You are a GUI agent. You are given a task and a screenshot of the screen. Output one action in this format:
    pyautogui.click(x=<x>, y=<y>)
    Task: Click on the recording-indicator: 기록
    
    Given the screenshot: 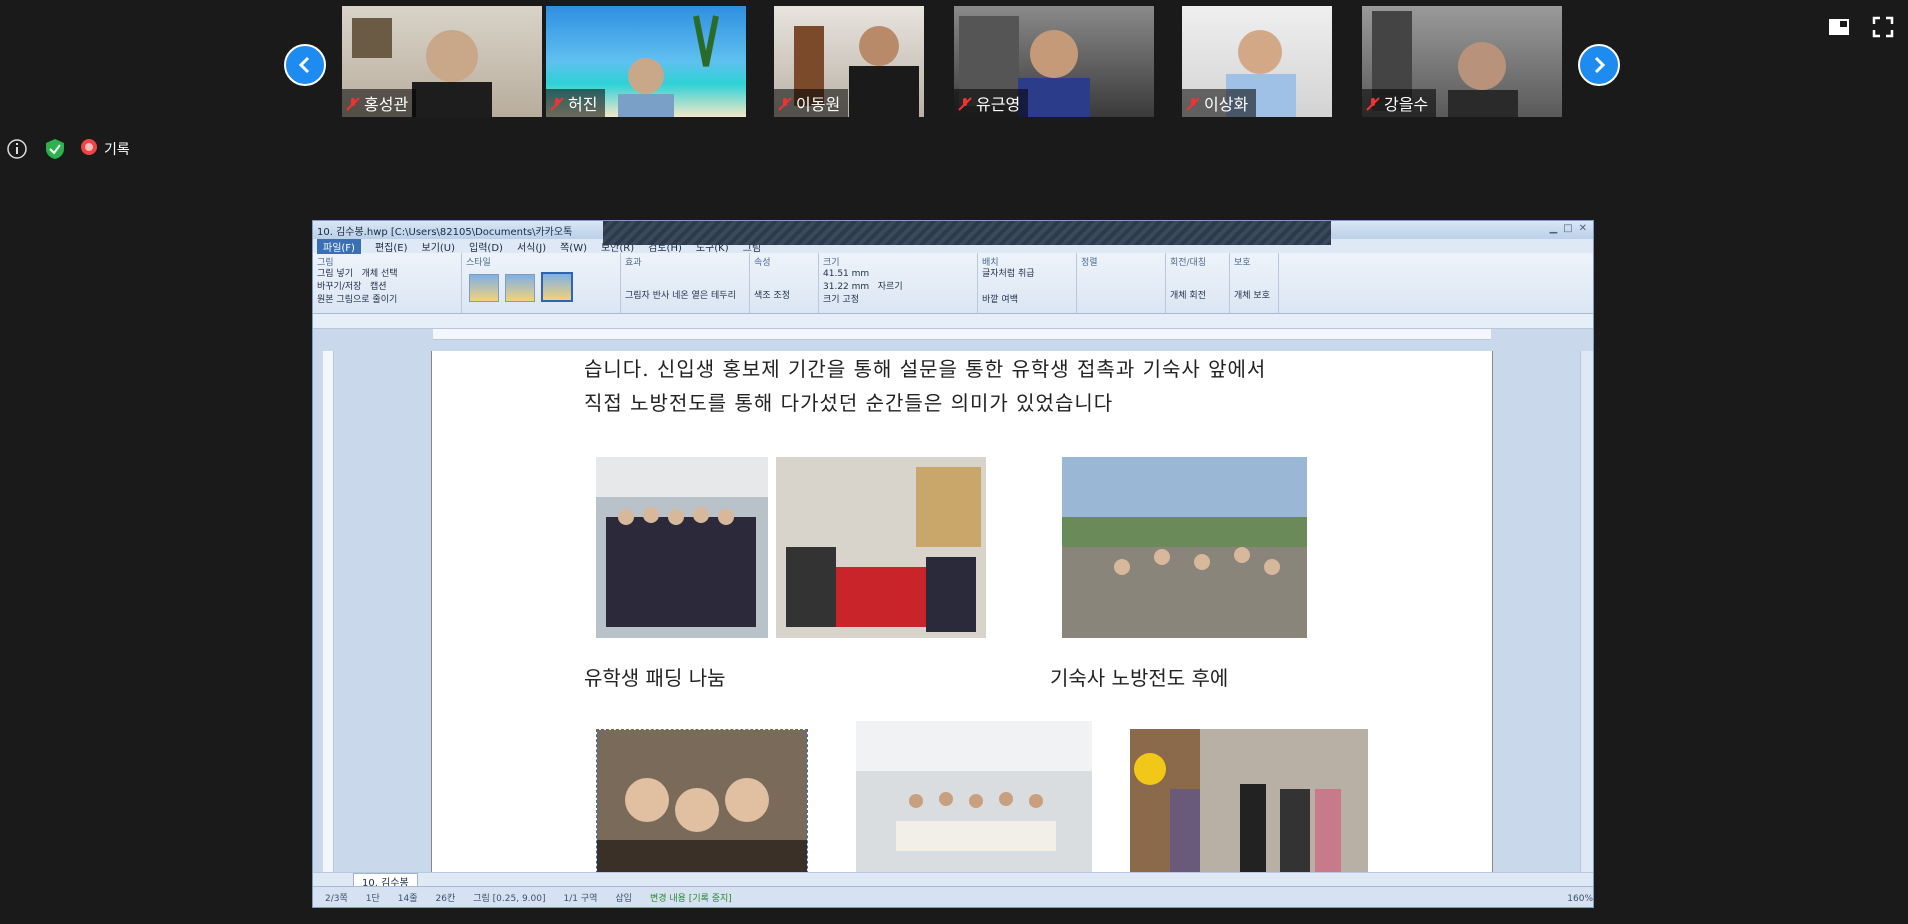 What is the action you would take?
    pyautogui.click(x=105, y=149)
    